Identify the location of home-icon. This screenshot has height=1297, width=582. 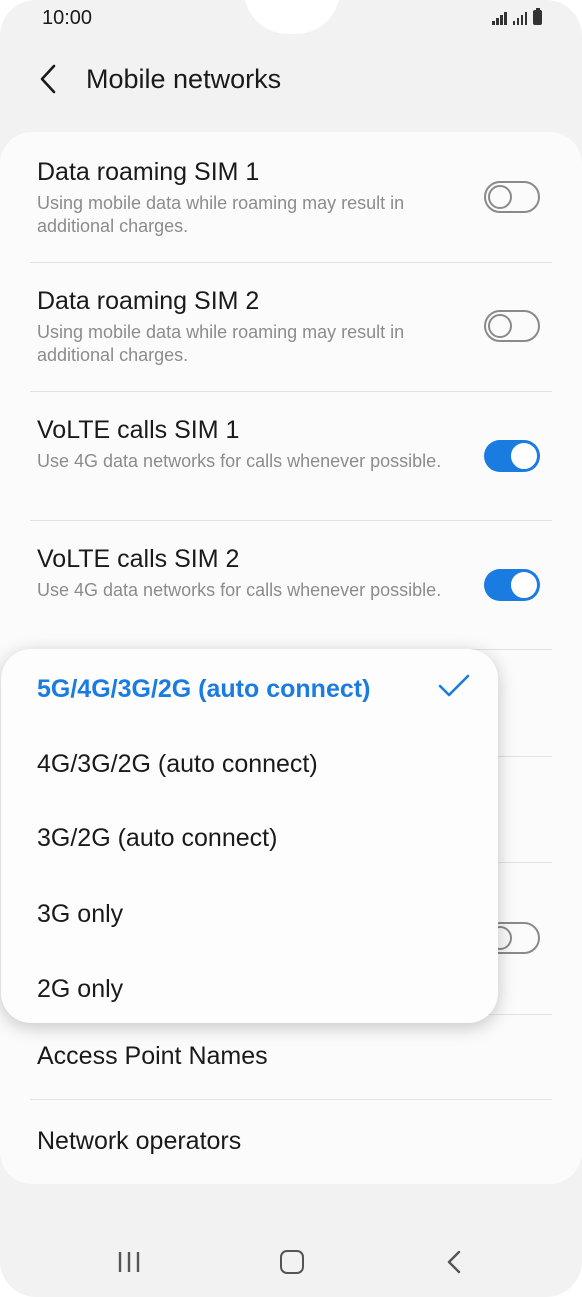
(292, 1262).